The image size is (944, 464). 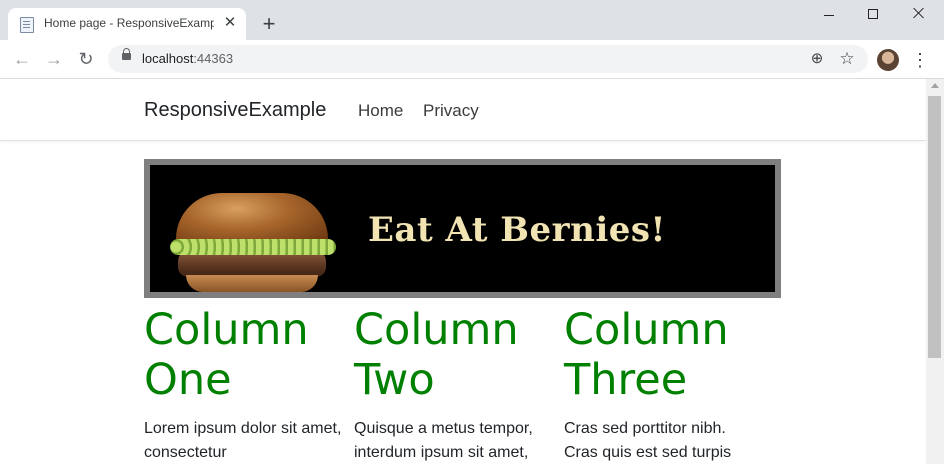 I want to click on column-heading: Column One, so click(x=226, y=355).